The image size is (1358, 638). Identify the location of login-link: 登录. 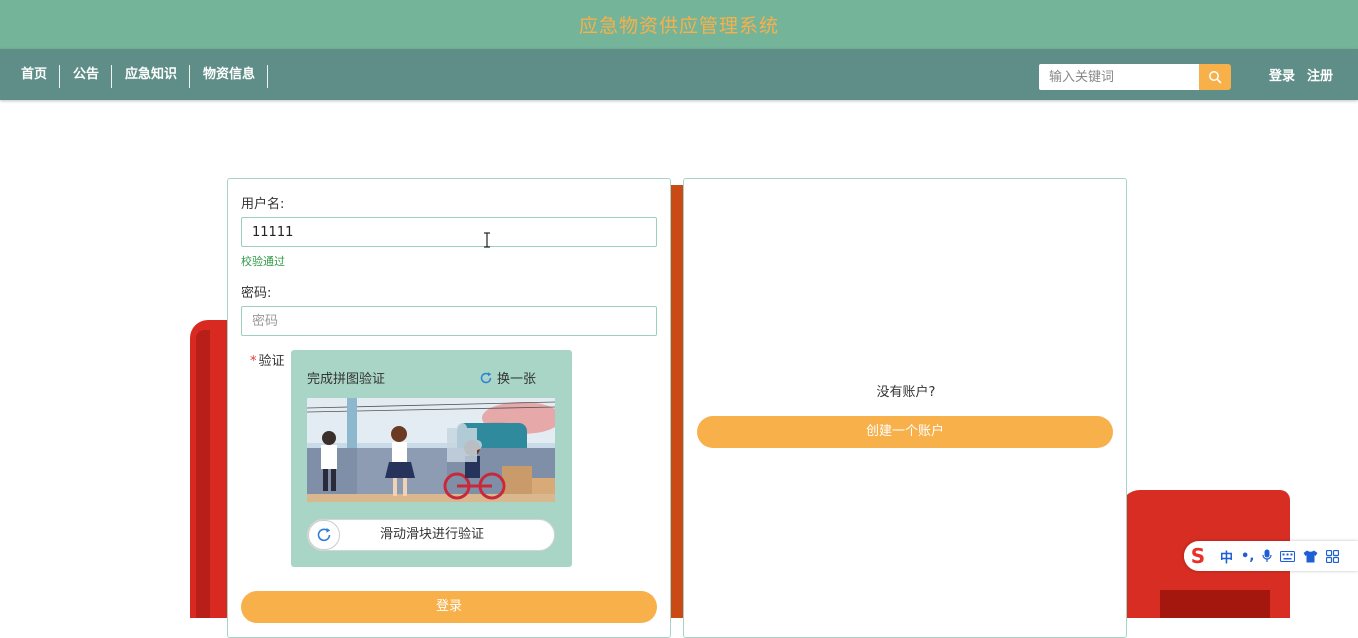
(1282, 77).